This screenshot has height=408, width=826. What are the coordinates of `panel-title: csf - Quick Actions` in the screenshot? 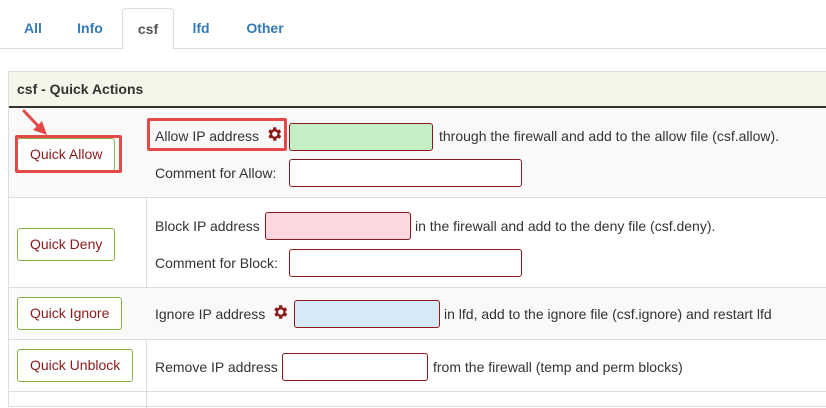 It's located at (80, 89).